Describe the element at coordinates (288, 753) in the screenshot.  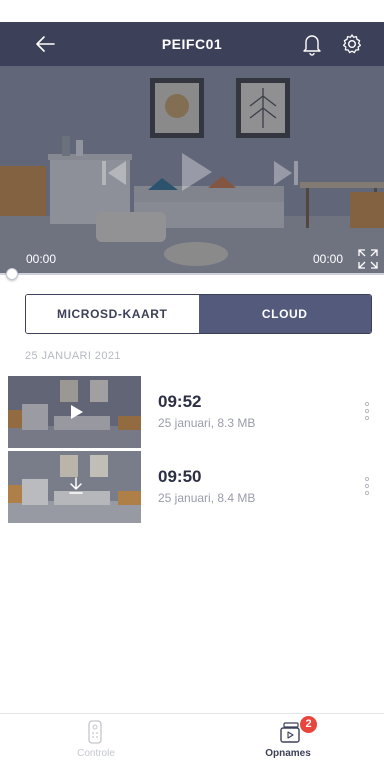
I see `tab-label: Opnames` at that location.